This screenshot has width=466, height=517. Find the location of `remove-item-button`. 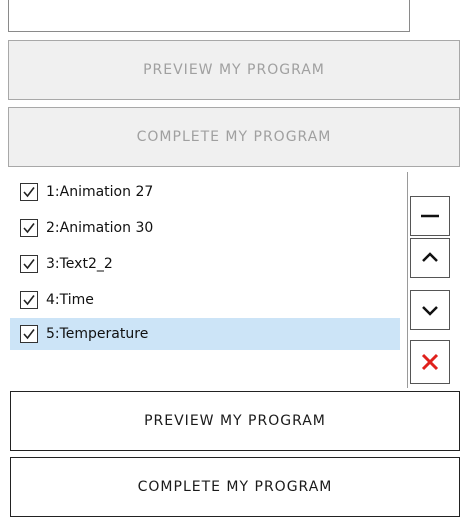

remove-item-button is located at coordinates (430, 216).